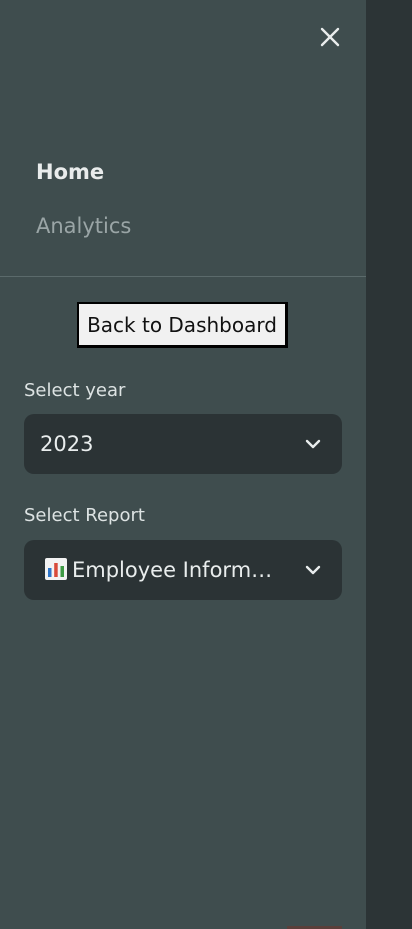 This screenshot has height=929, width=412. I want to click on main-content-area, so click(389, 464).